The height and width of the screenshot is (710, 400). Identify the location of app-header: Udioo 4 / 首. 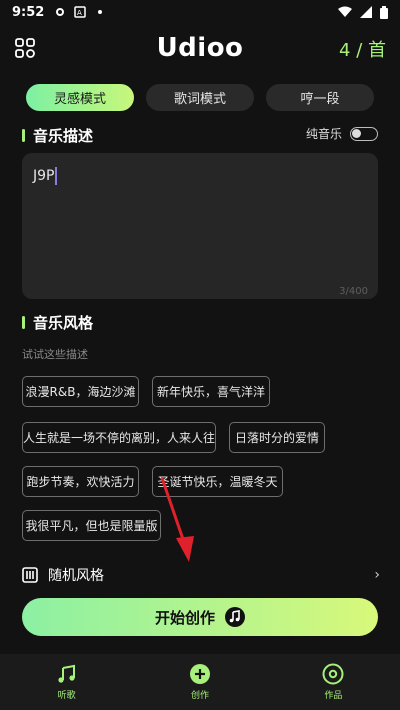
(200, 48).